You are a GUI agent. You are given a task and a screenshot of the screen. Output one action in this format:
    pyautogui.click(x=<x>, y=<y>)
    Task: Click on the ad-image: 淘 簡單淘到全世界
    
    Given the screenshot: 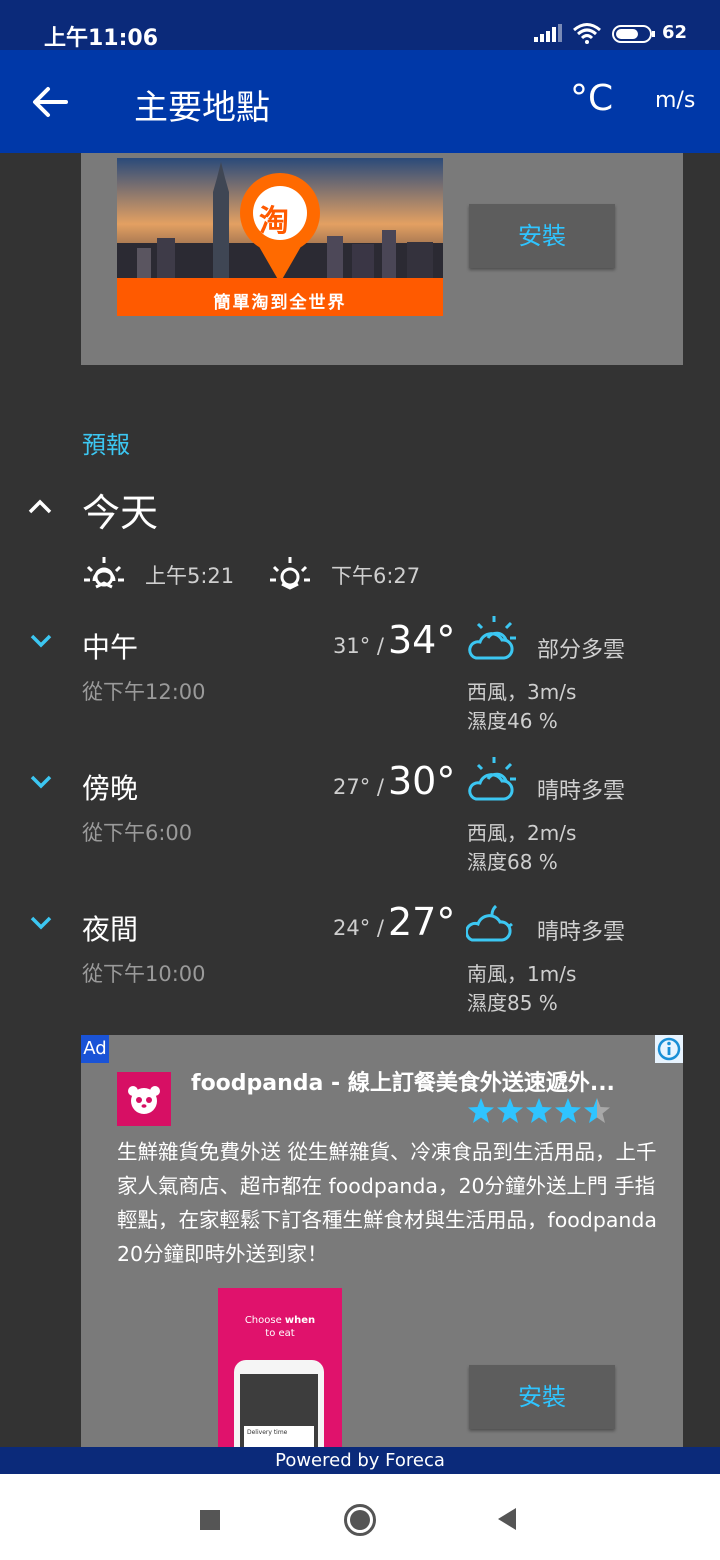 What is the action you would take?
    pyautogui.click(x=280, y=237)
    